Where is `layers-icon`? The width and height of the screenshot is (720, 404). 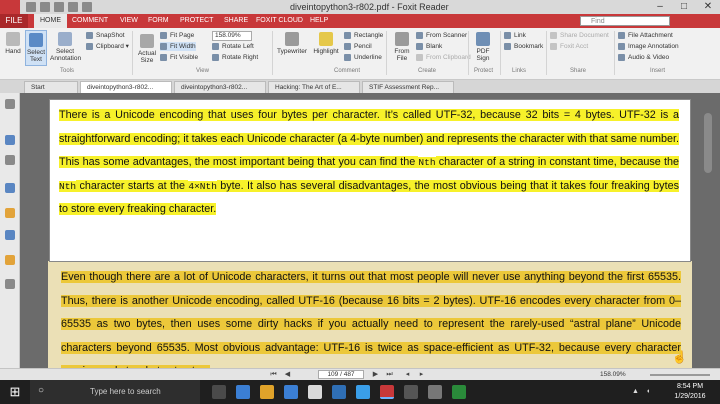 layers-icon is located at coordinates (10, 188).